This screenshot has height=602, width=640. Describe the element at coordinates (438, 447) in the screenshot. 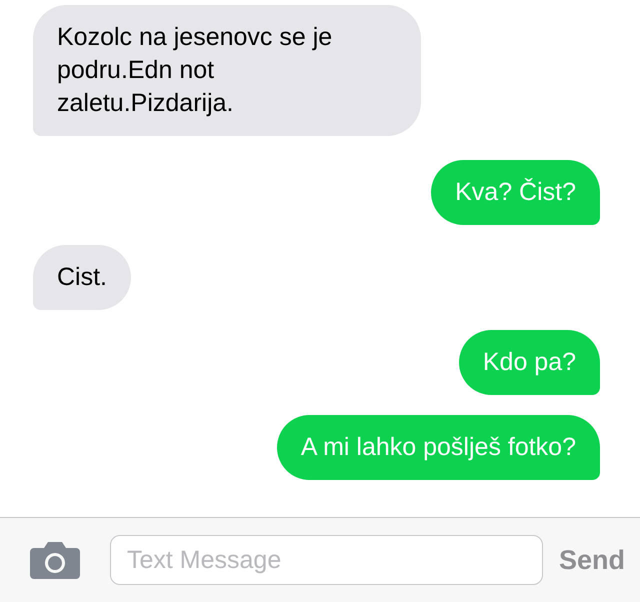

I see `message-bubble: A mi lahko pošlješ fotko?` at that location.